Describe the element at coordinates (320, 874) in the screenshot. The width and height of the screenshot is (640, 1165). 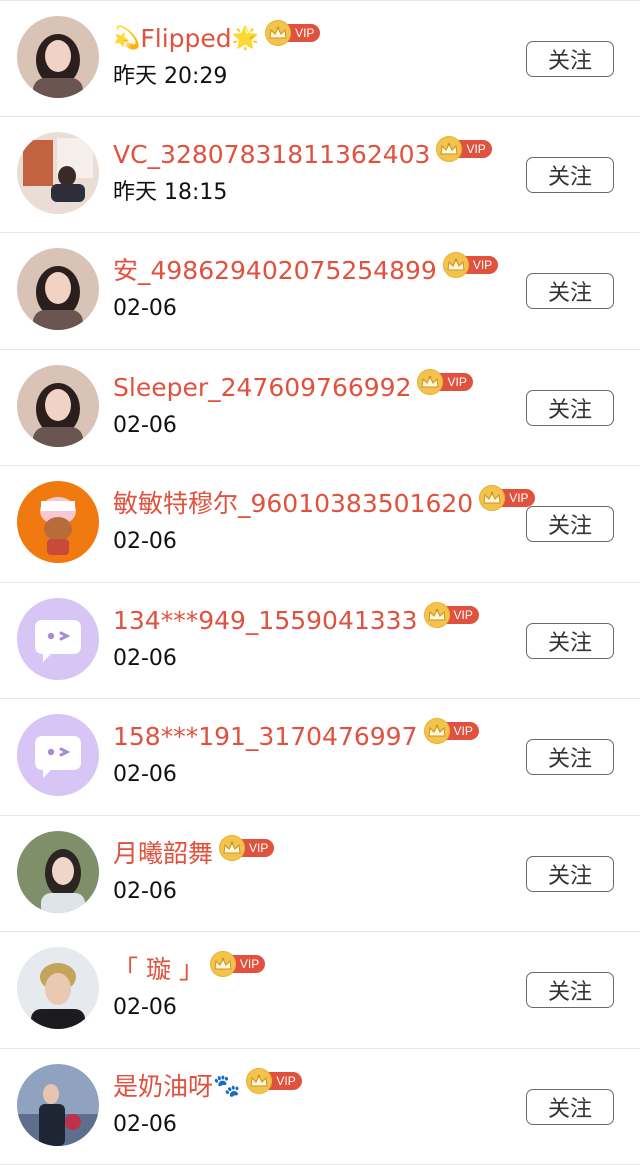
I see `list-item: 月曦韶舞 VIP 02-06 关注` at that location.